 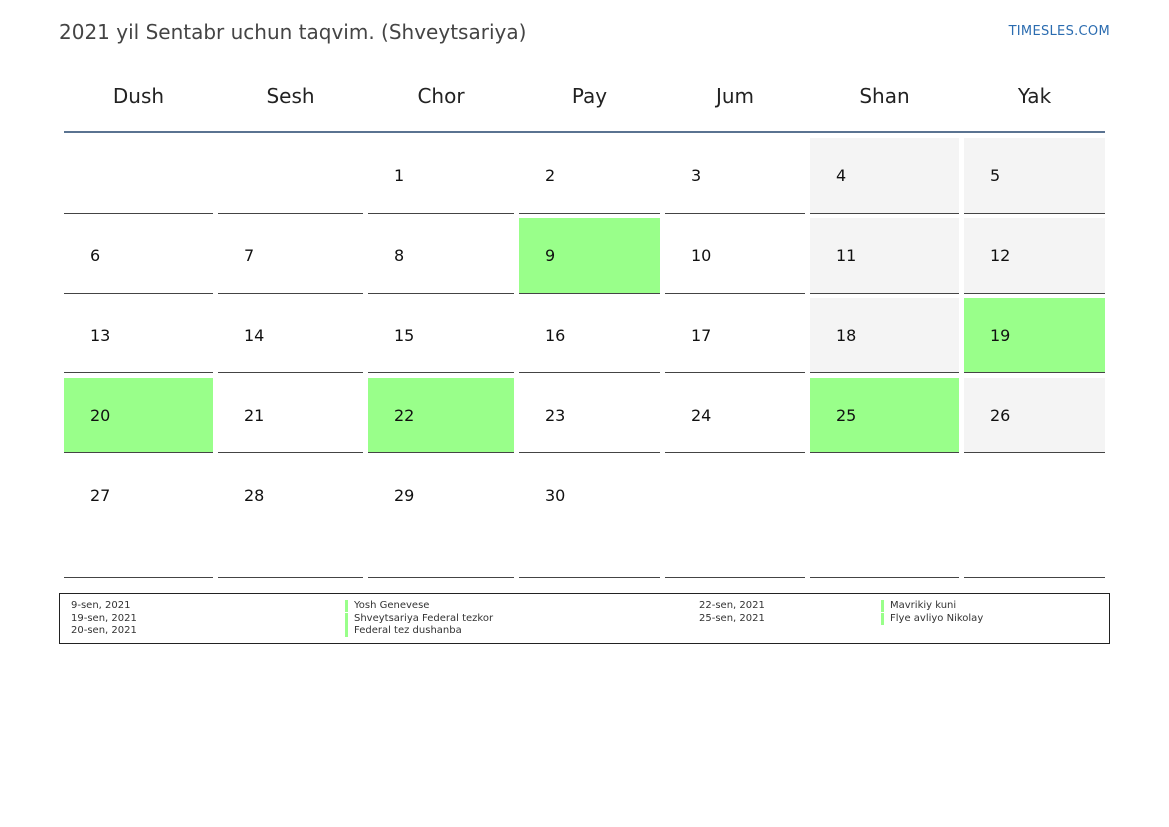 I want to click on day-number: 14, so click(x=254, y=335).